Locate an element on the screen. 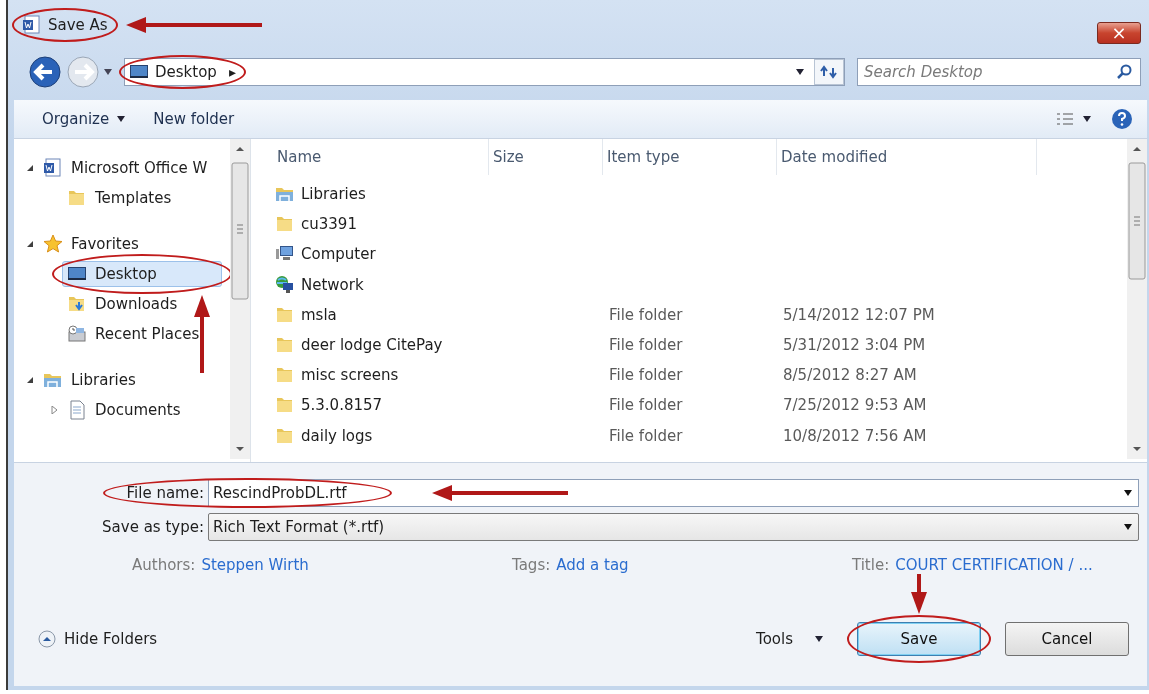 Image resolution: width=1149 pixels, height=694 pixels. window-title: Save As is located at coordinates (78, 25).